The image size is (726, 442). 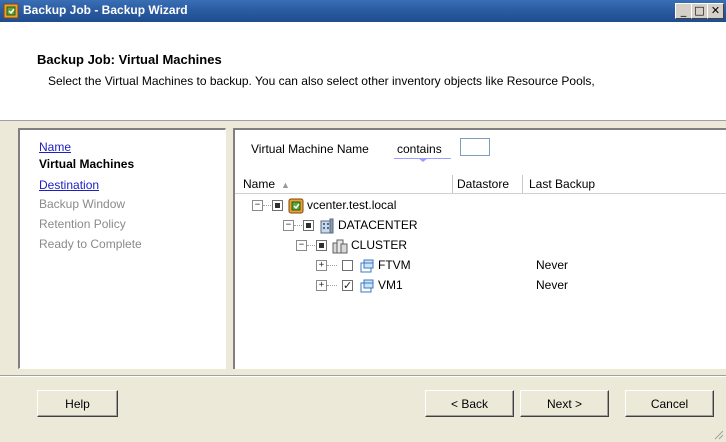 I want to click on filter-value-input, so click(x=475, y=147).